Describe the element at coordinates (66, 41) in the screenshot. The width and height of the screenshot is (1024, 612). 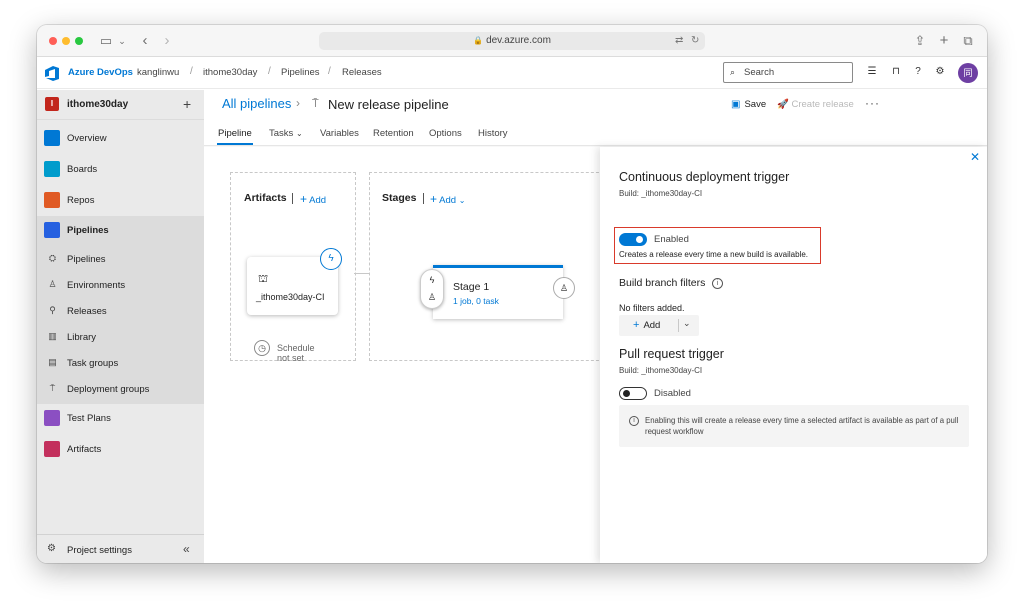
I see `minimize-window-button` at that location.